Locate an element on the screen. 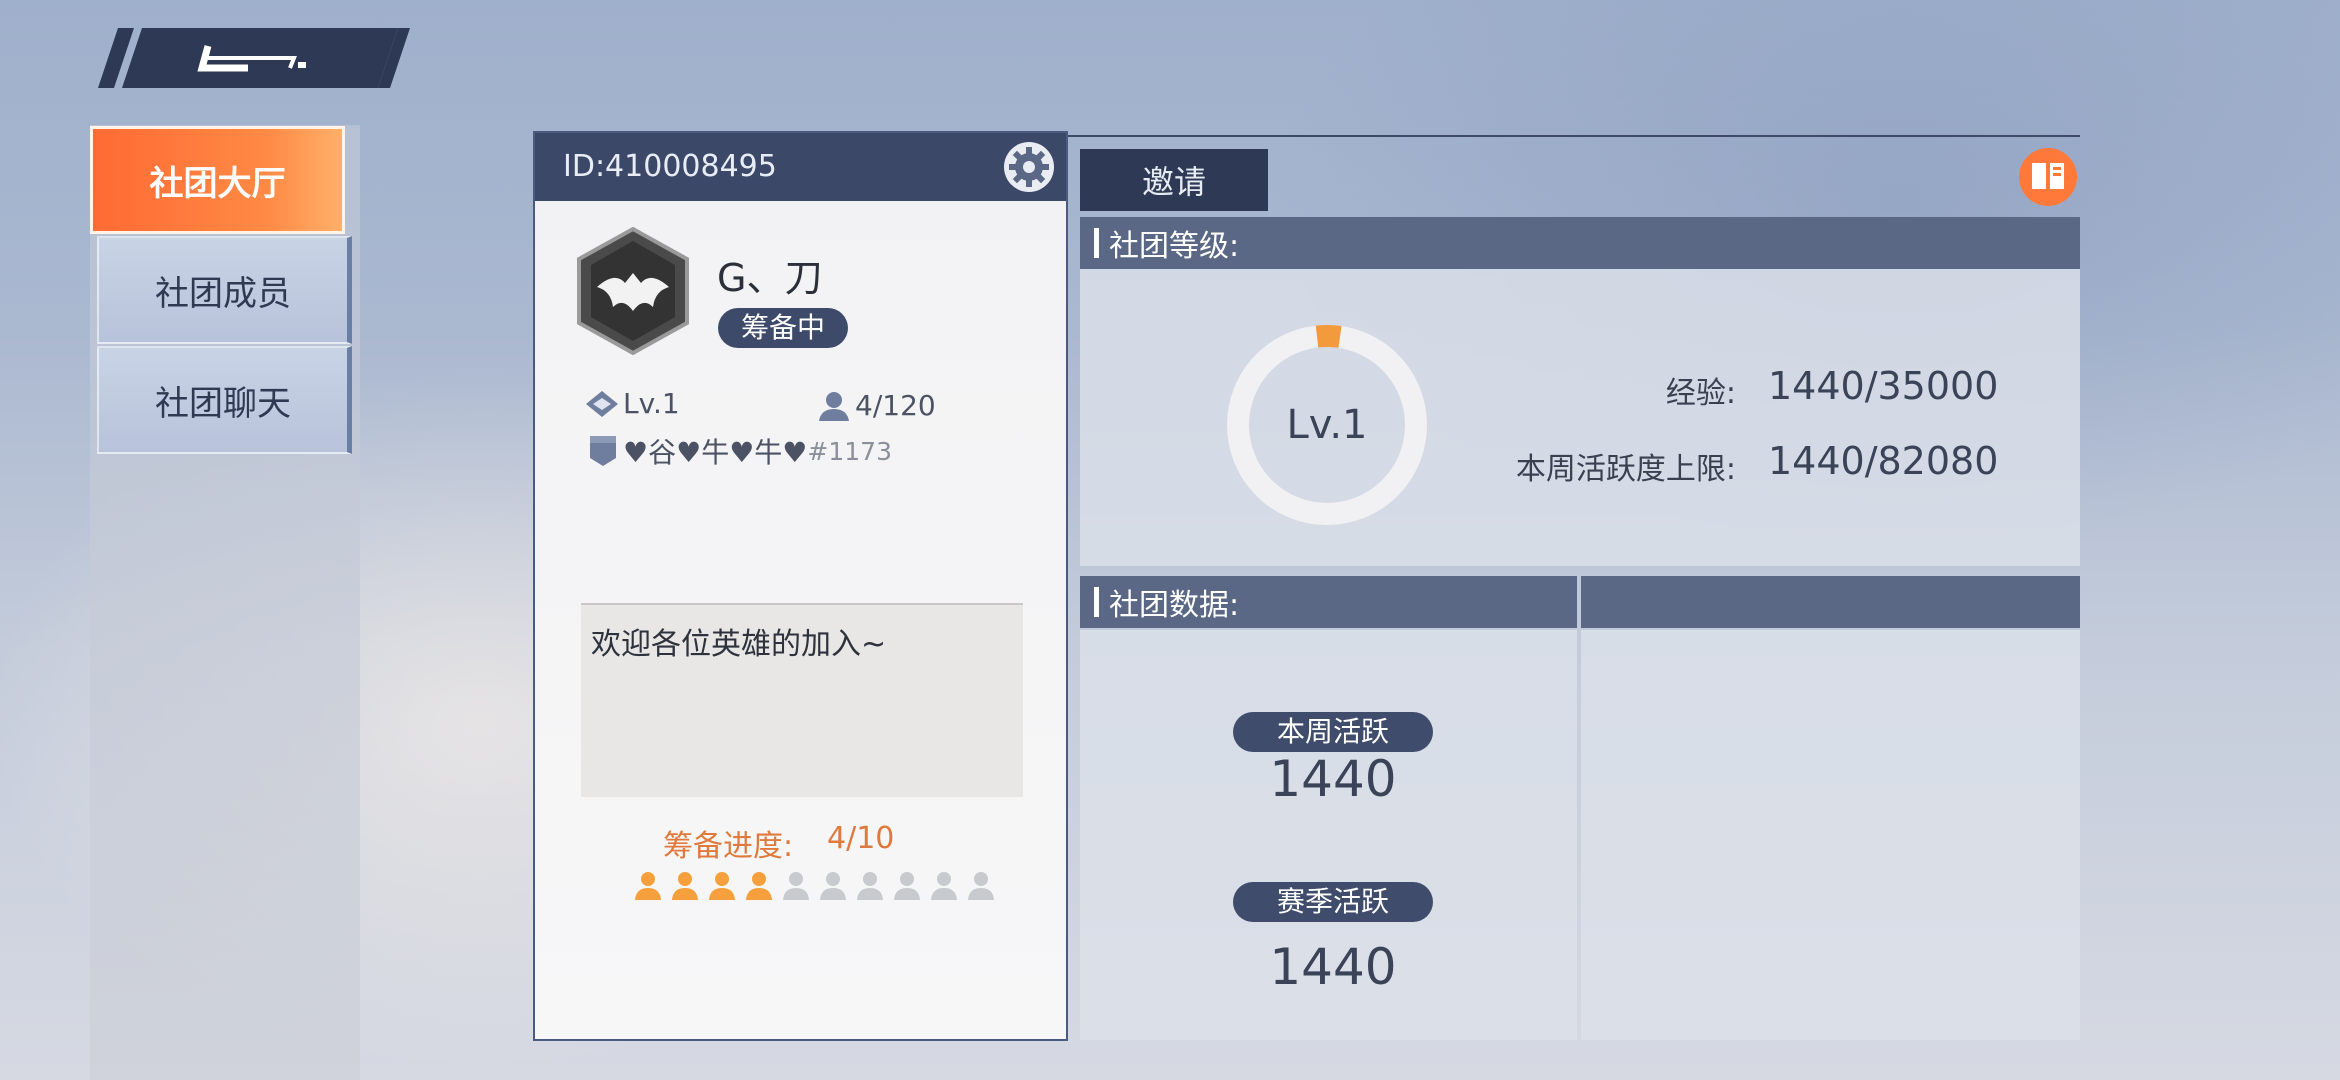 Image resolution: width=2340 pixels, height=1080 pixels. nav-item-members: 社团成员 is located at coordinates (224, 290).